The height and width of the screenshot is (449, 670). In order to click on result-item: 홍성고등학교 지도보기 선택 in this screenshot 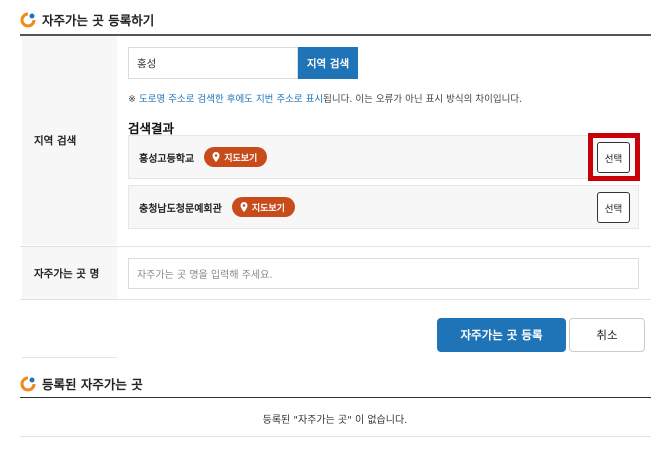, I will do `click(383, 157)`.